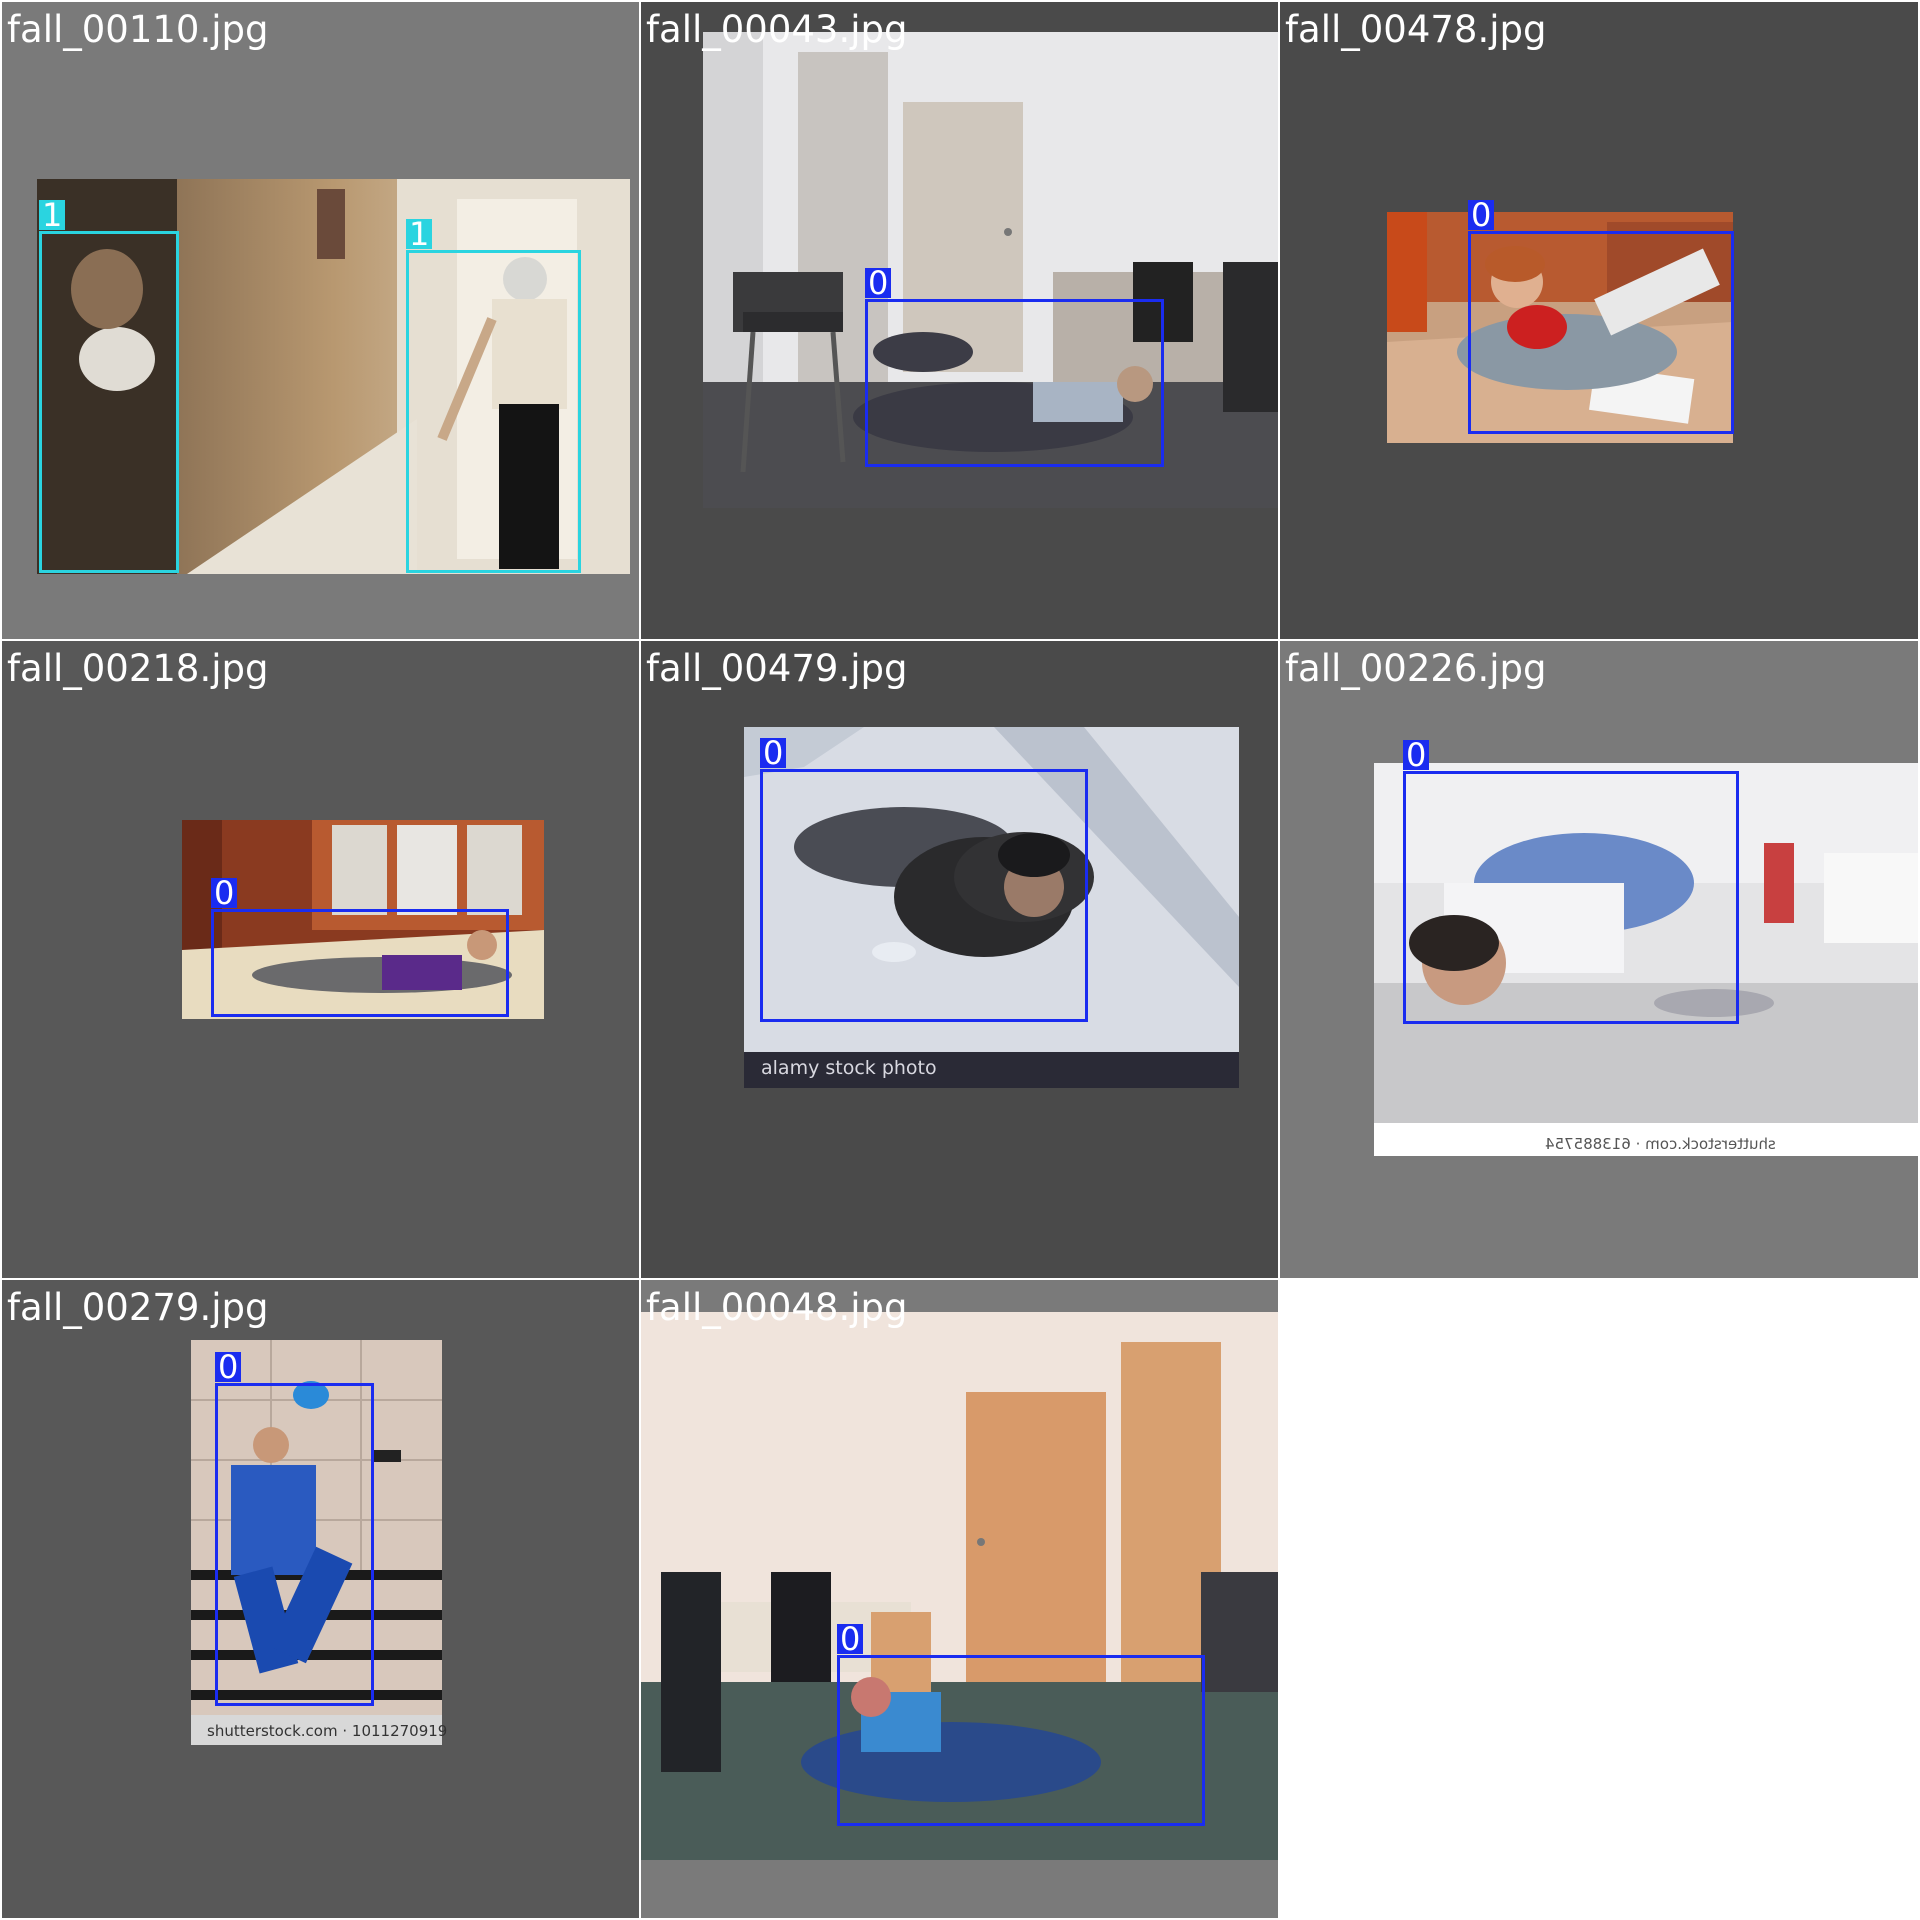 This screenshot has height=1920, width=1920. What do you see at coordinates (959, 1599) in the screenshot?
I see `mosaic-tile: fall_00048.jpg 0` at bounding box center [959, 1599].